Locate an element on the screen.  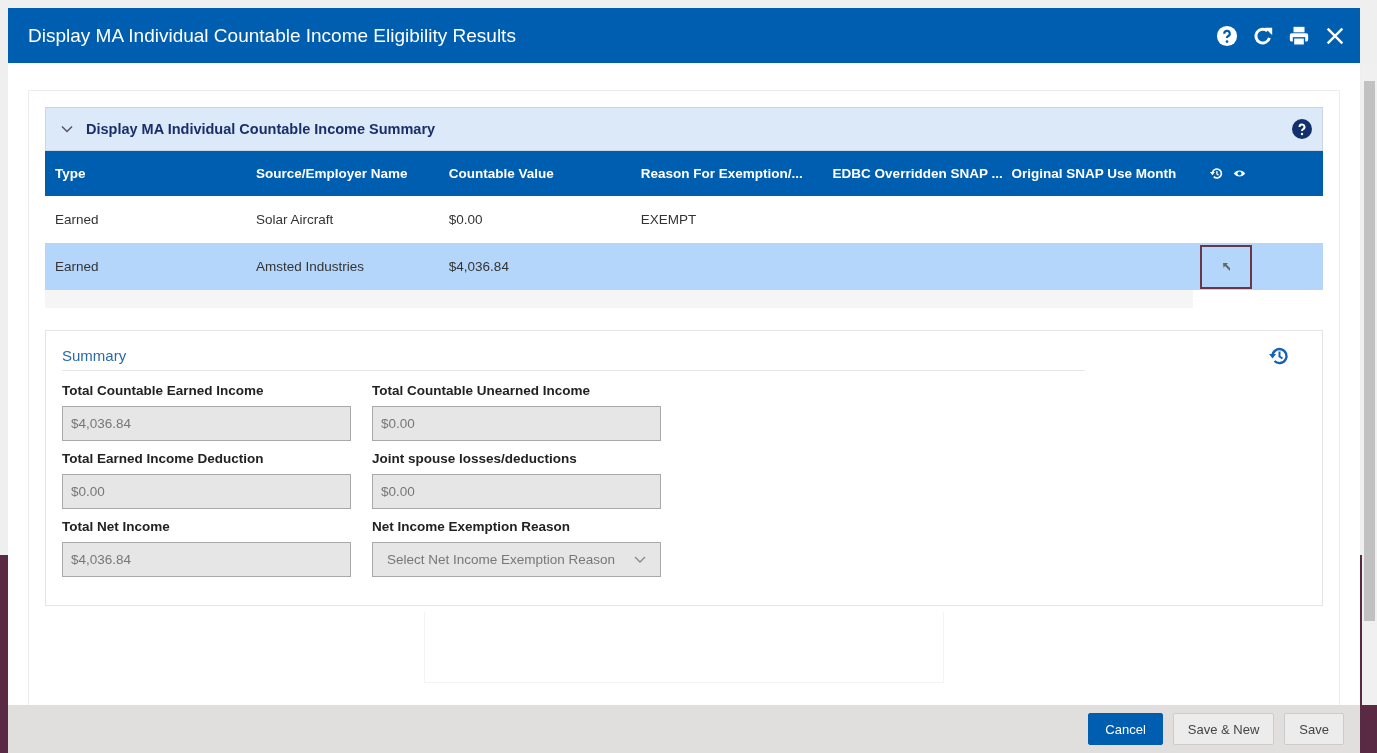
table-cell: $4,036.84 is located at coordinates (534, 266).